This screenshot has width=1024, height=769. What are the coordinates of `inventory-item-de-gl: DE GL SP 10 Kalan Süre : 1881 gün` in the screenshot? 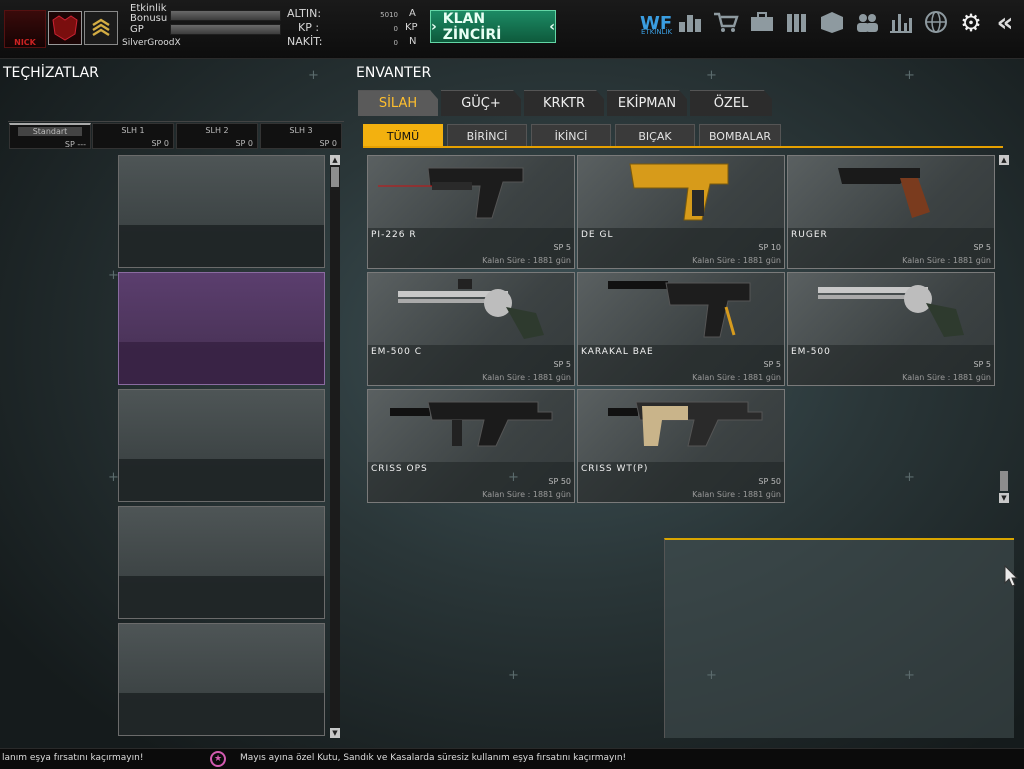 It's located at (681, 212).